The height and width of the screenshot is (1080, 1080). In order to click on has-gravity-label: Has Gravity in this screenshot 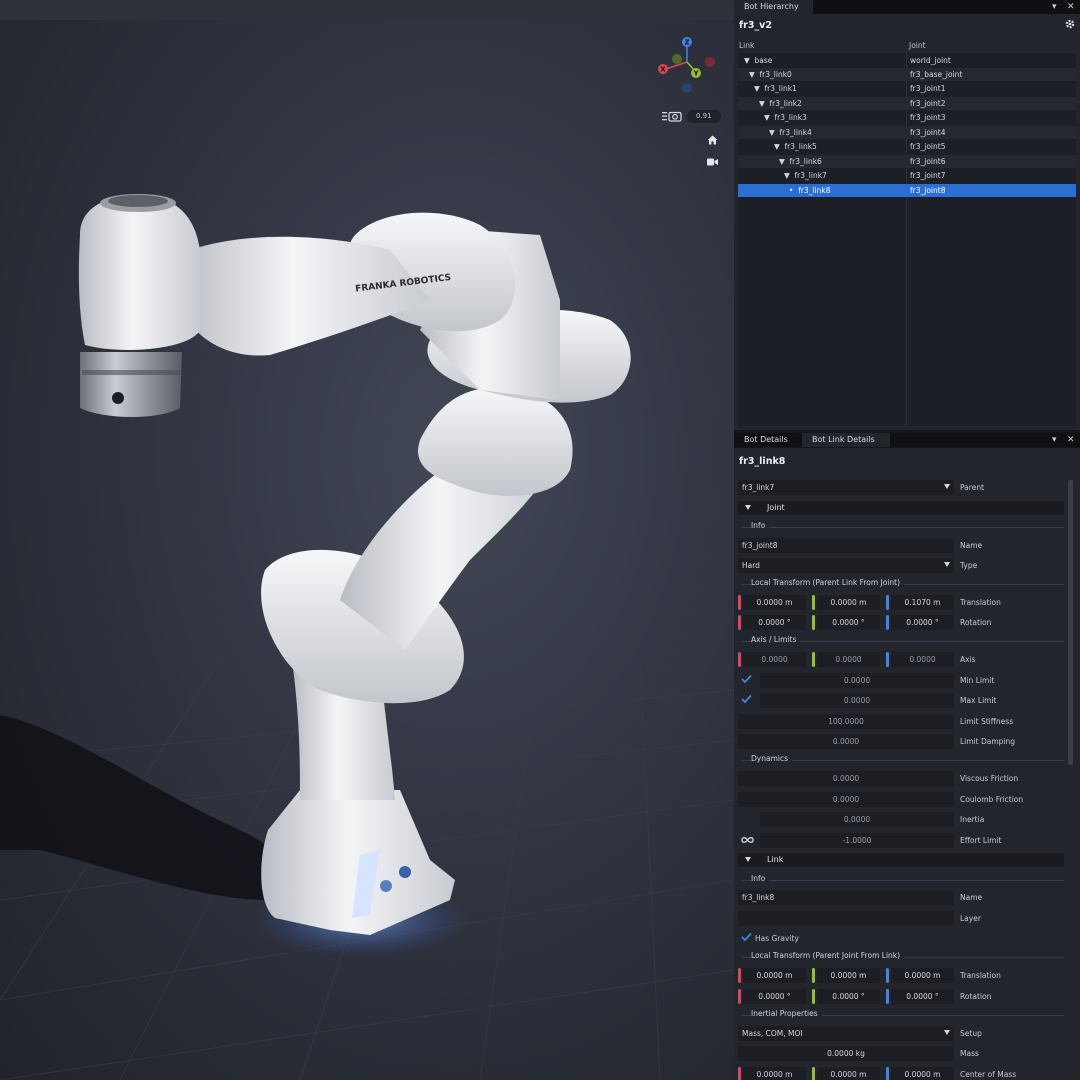, I will do `click(777, 938)`.